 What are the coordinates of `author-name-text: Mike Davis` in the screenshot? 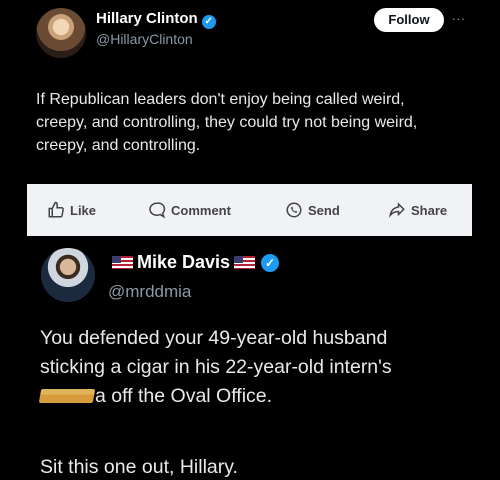 It's located at (184, 262).